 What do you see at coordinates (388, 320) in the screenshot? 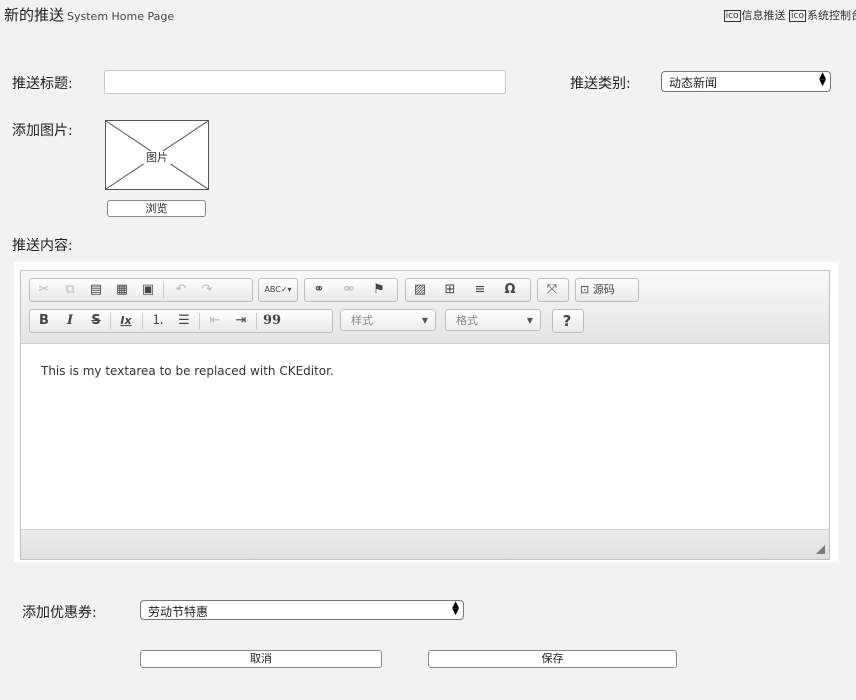
I see `styles-combo: 样式 ▼` at bounding box center [388, 320].